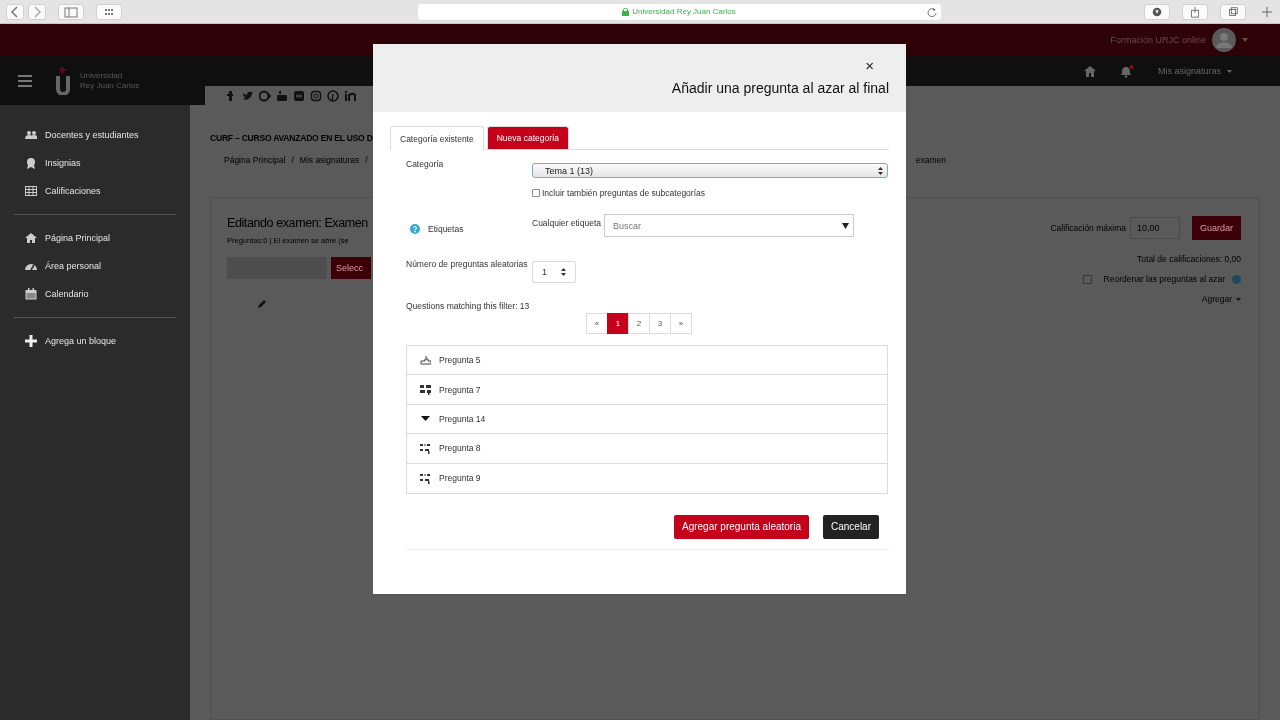  Describe the element at coordinates (639, 323) in the screenshot. I see `page-link: 2` at that location.